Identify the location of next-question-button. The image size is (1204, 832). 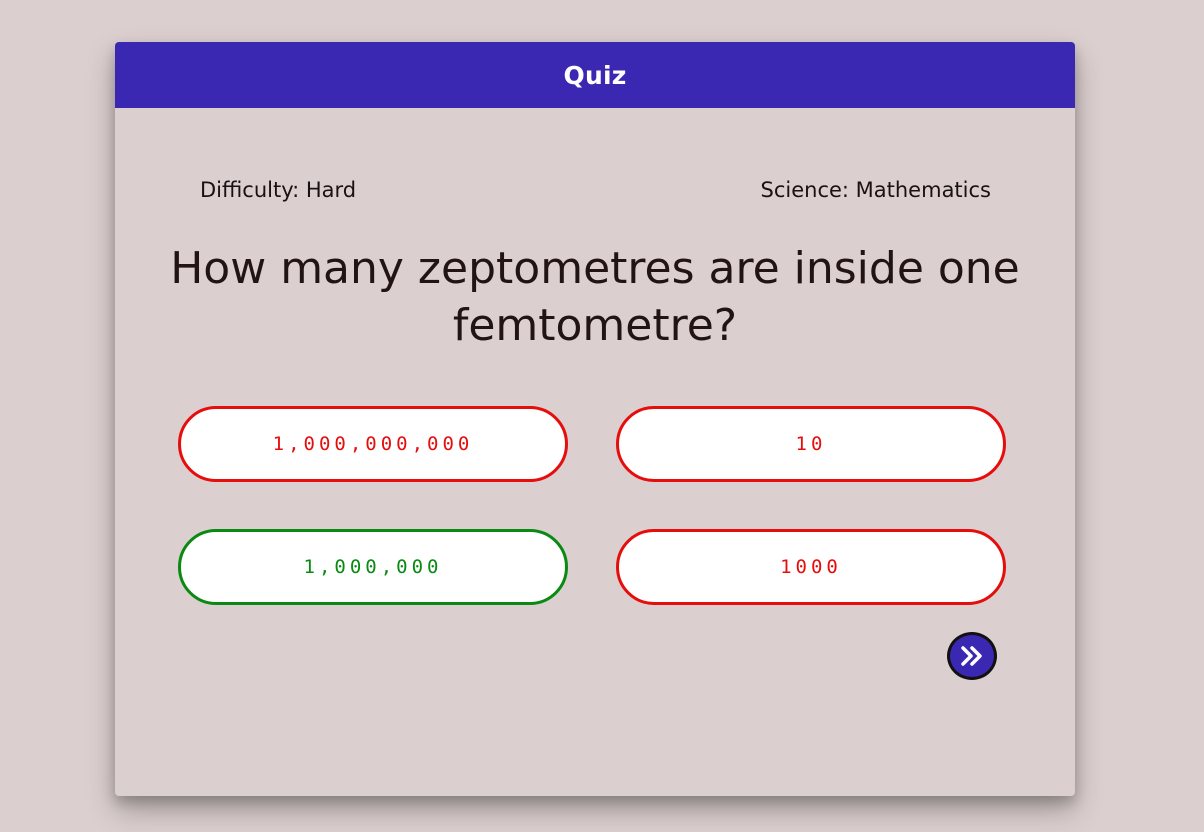
(972, 656).